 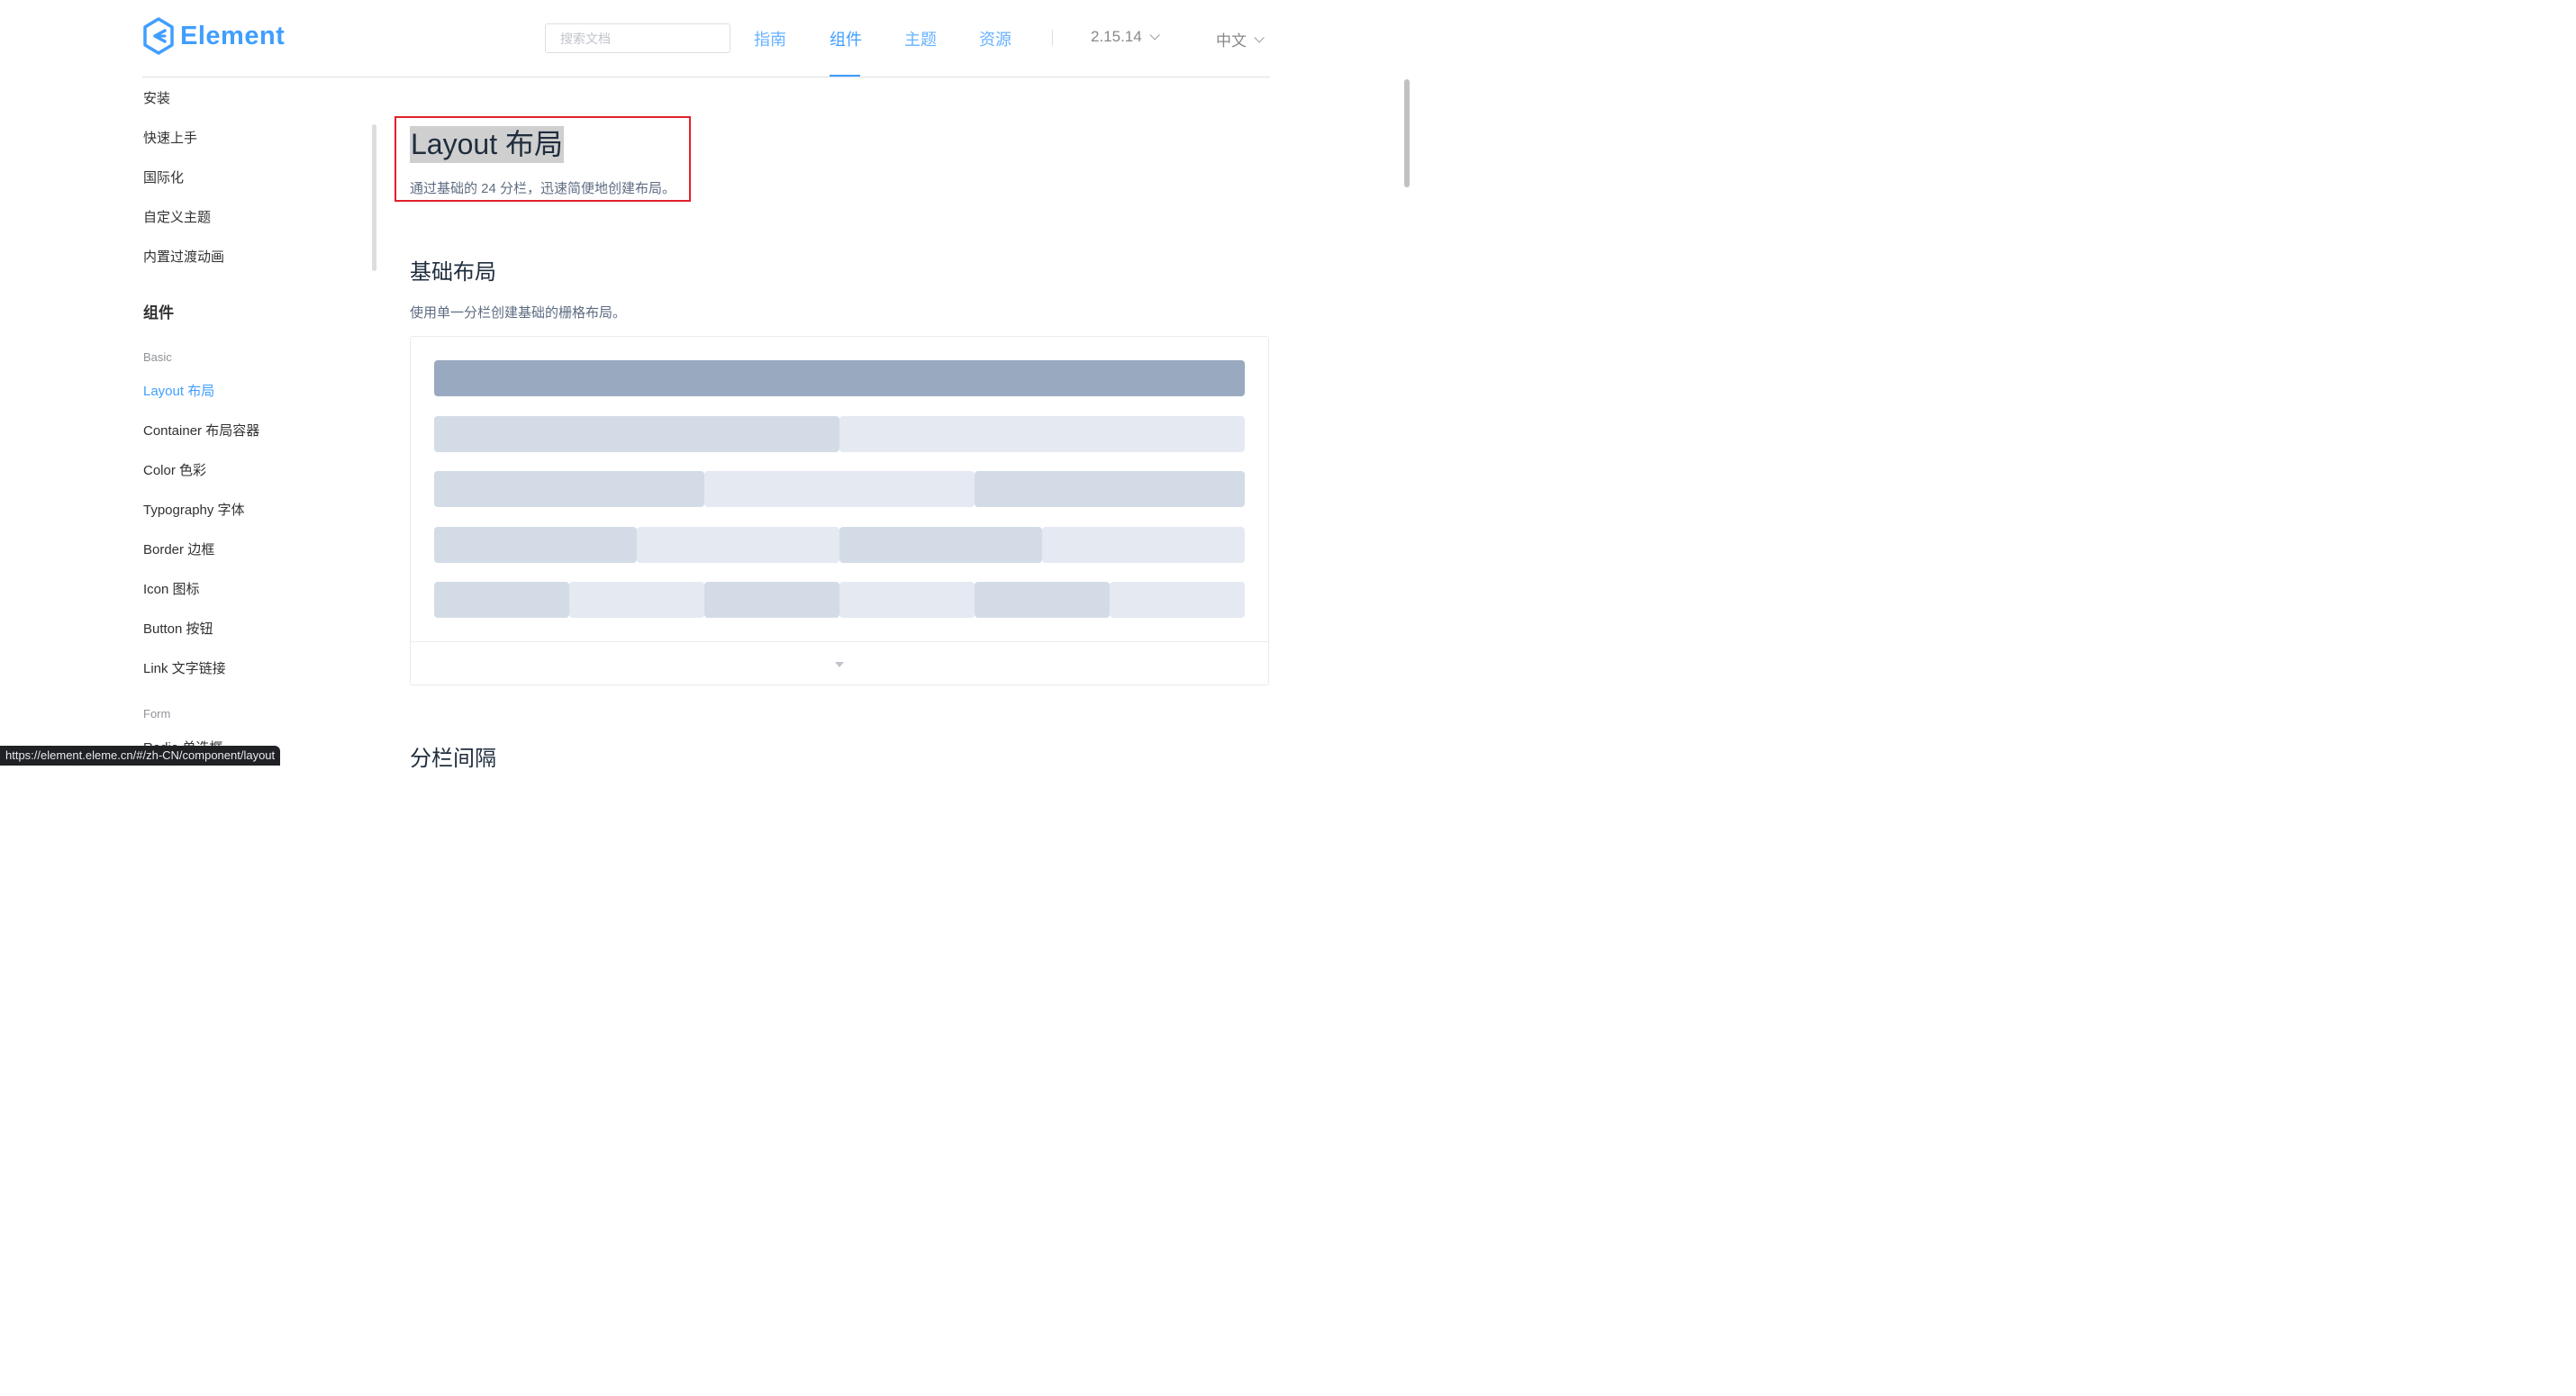 What do you see at coordinates (163, 177) in the screenshot?
I see `sidebar-item-i18n: 国际化` at bounding box center [163, 177].